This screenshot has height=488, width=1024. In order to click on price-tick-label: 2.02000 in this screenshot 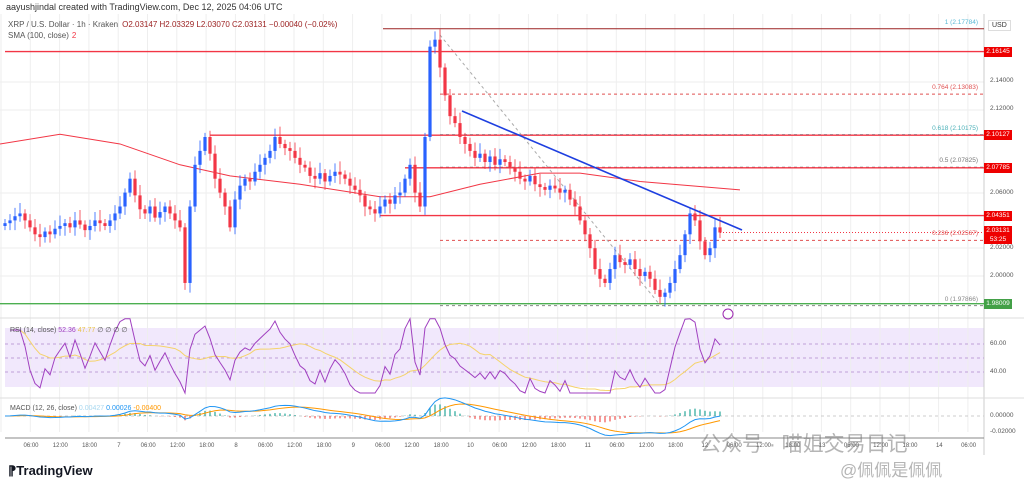, I will do `click(1002, 248)`.